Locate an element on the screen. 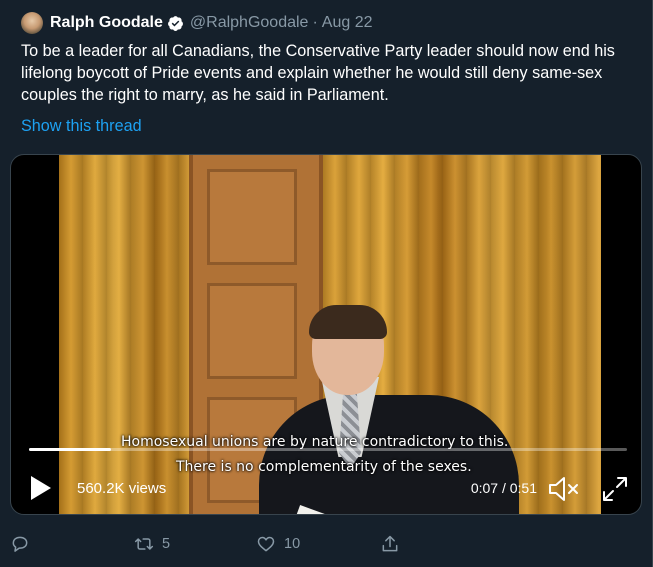 The width and height of the screenshot is (653, 567). fullscreen-icon is located at coordinates (615, 489).